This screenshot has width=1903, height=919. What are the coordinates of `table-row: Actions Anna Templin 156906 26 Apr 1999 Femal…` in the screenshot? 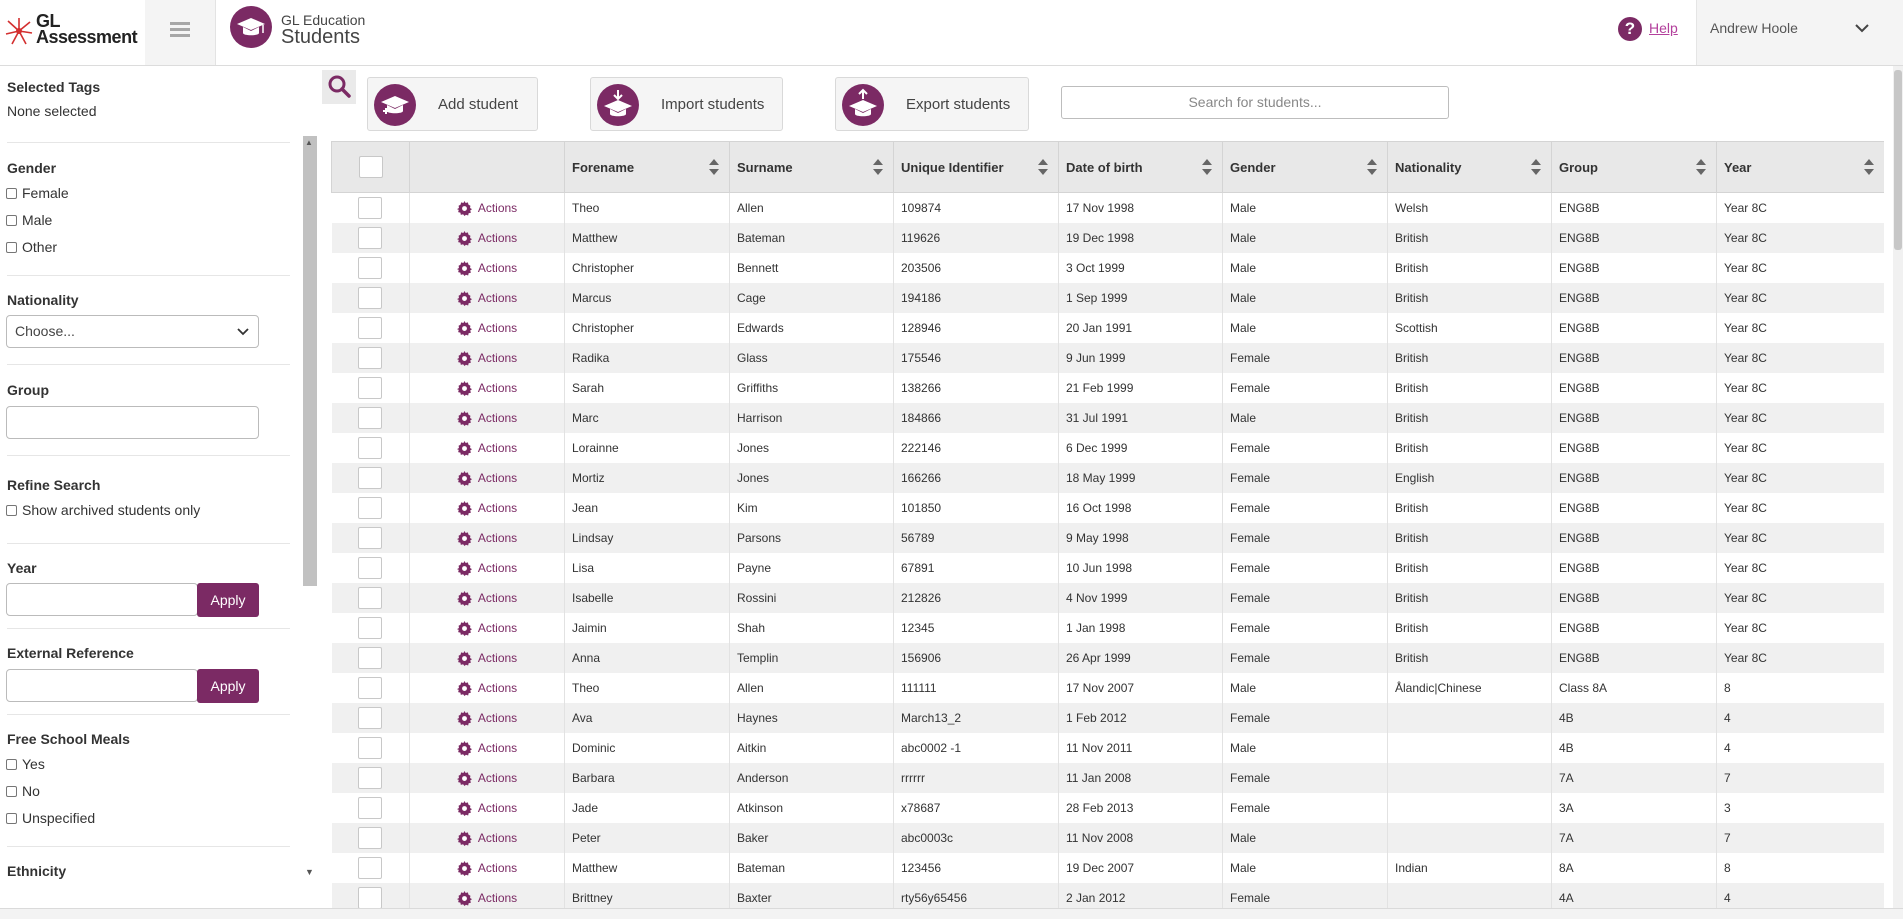 It's located at (1107, 658).